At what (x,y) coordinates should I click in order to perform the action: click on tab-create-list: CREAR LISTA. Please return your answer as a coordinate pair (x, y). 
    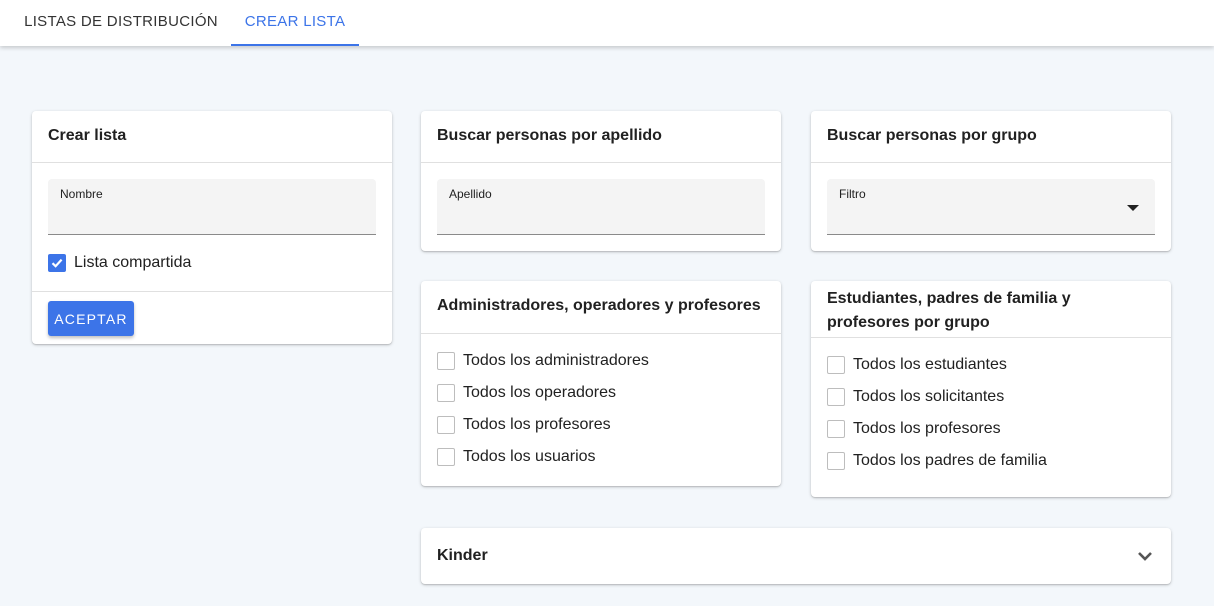
    Looking at the image, I should click on (295, 23).